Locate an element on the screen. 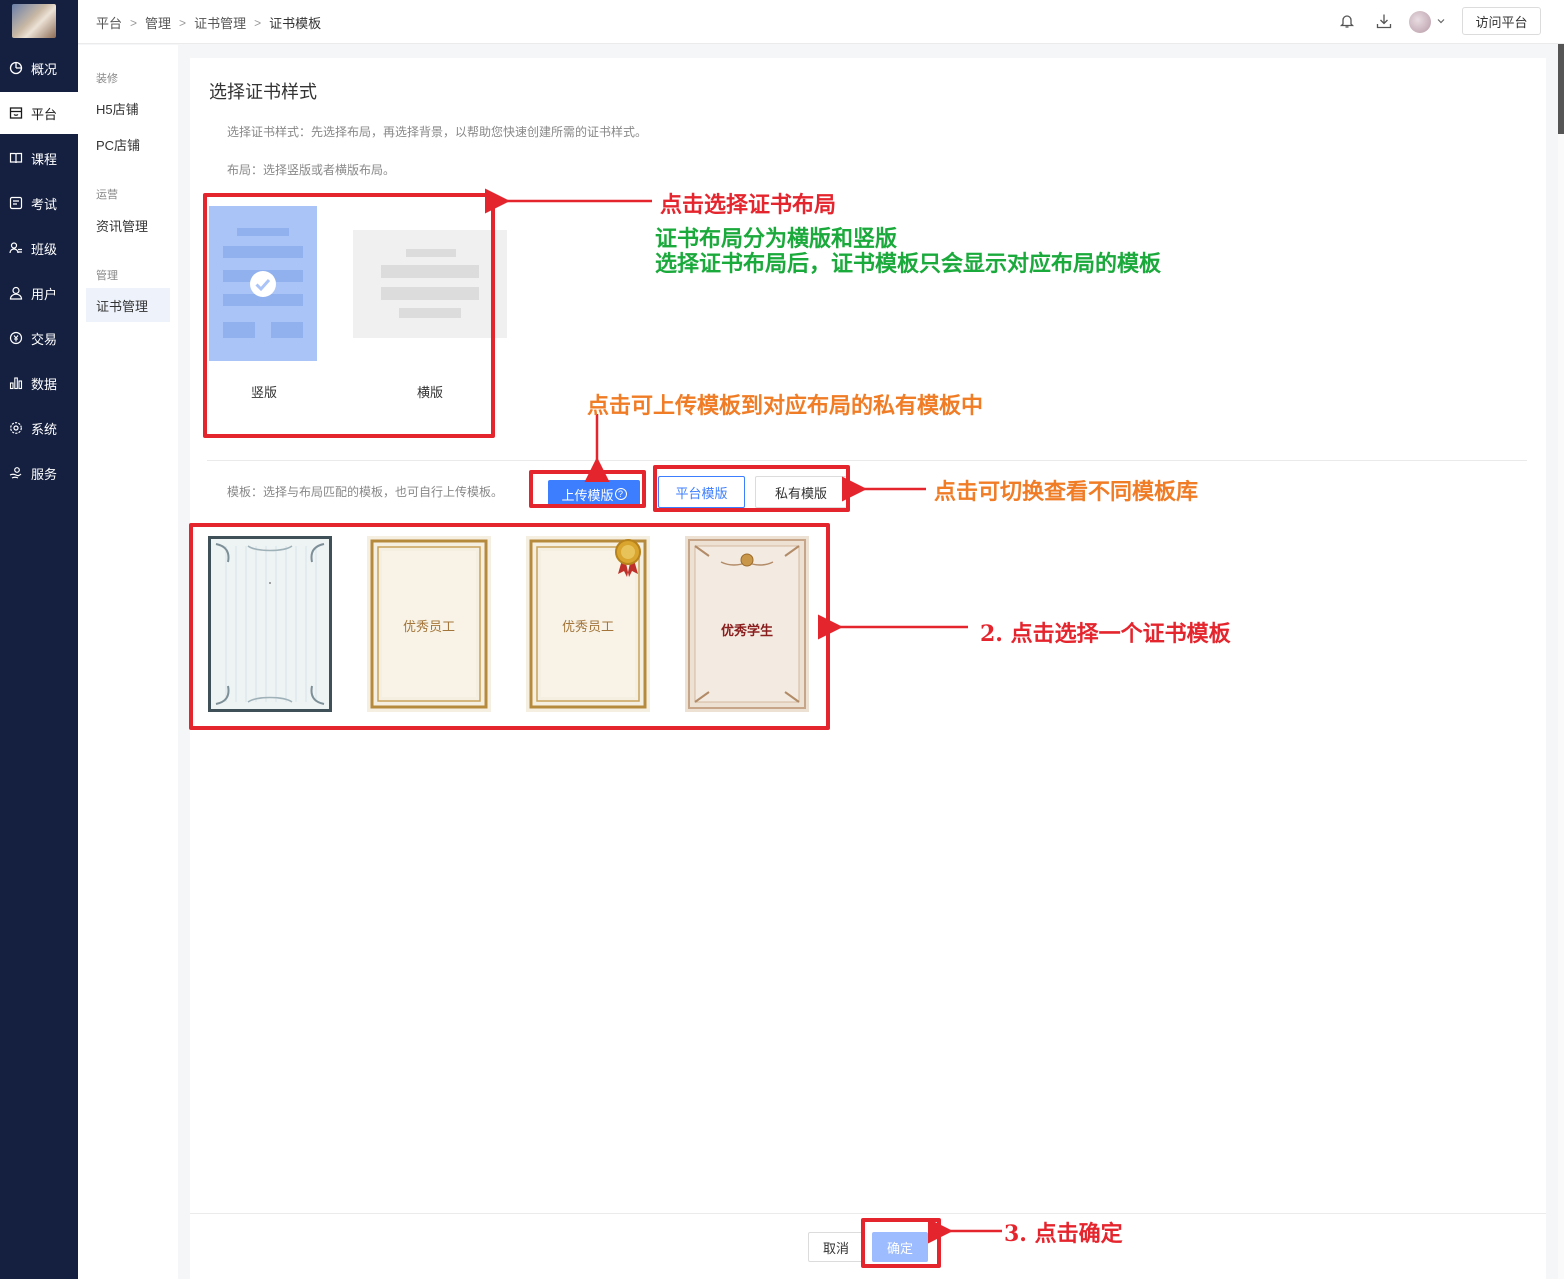 The height and width of the screenshot is (1279, 1564). logo is located at coordinates (34, 21).